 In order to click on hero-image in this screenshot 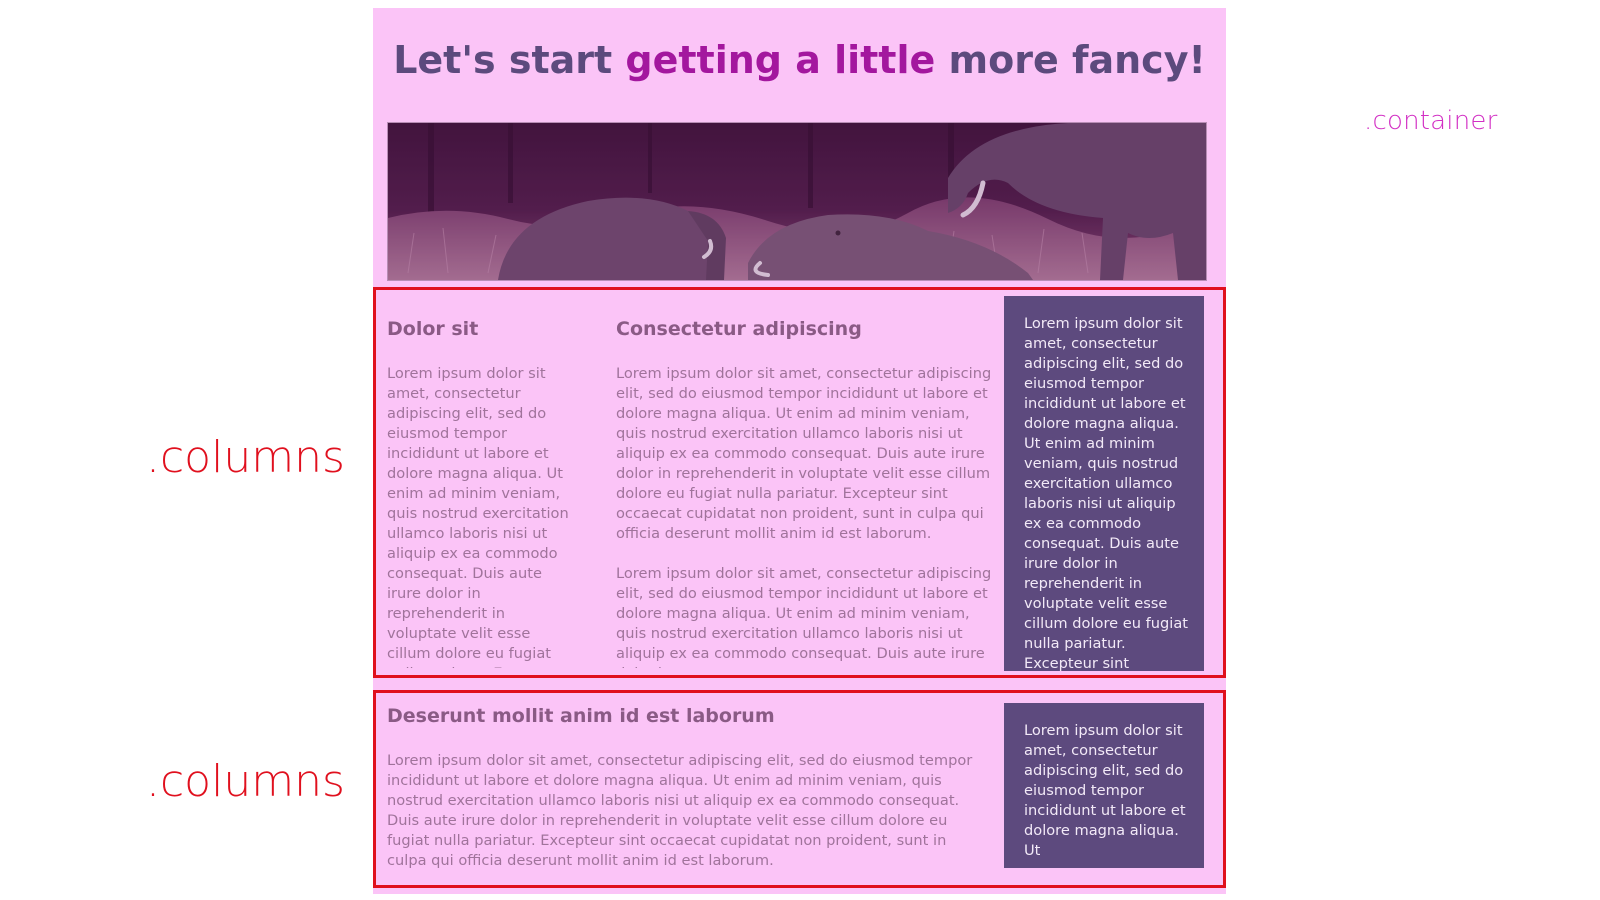, I will do `click(797, 201)`.